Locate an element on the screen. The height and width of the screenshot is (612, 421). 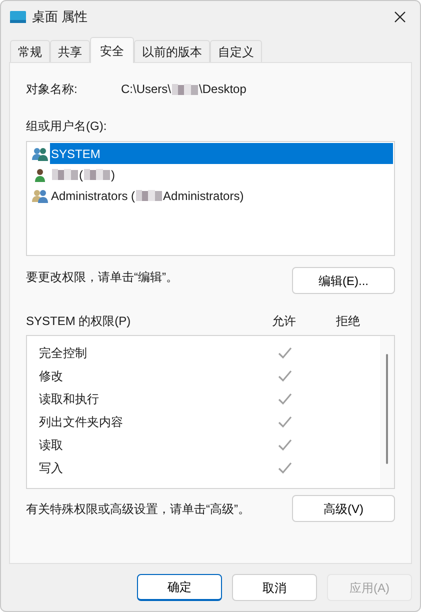
column-header: 允许 is located at coordinates (284, 321).